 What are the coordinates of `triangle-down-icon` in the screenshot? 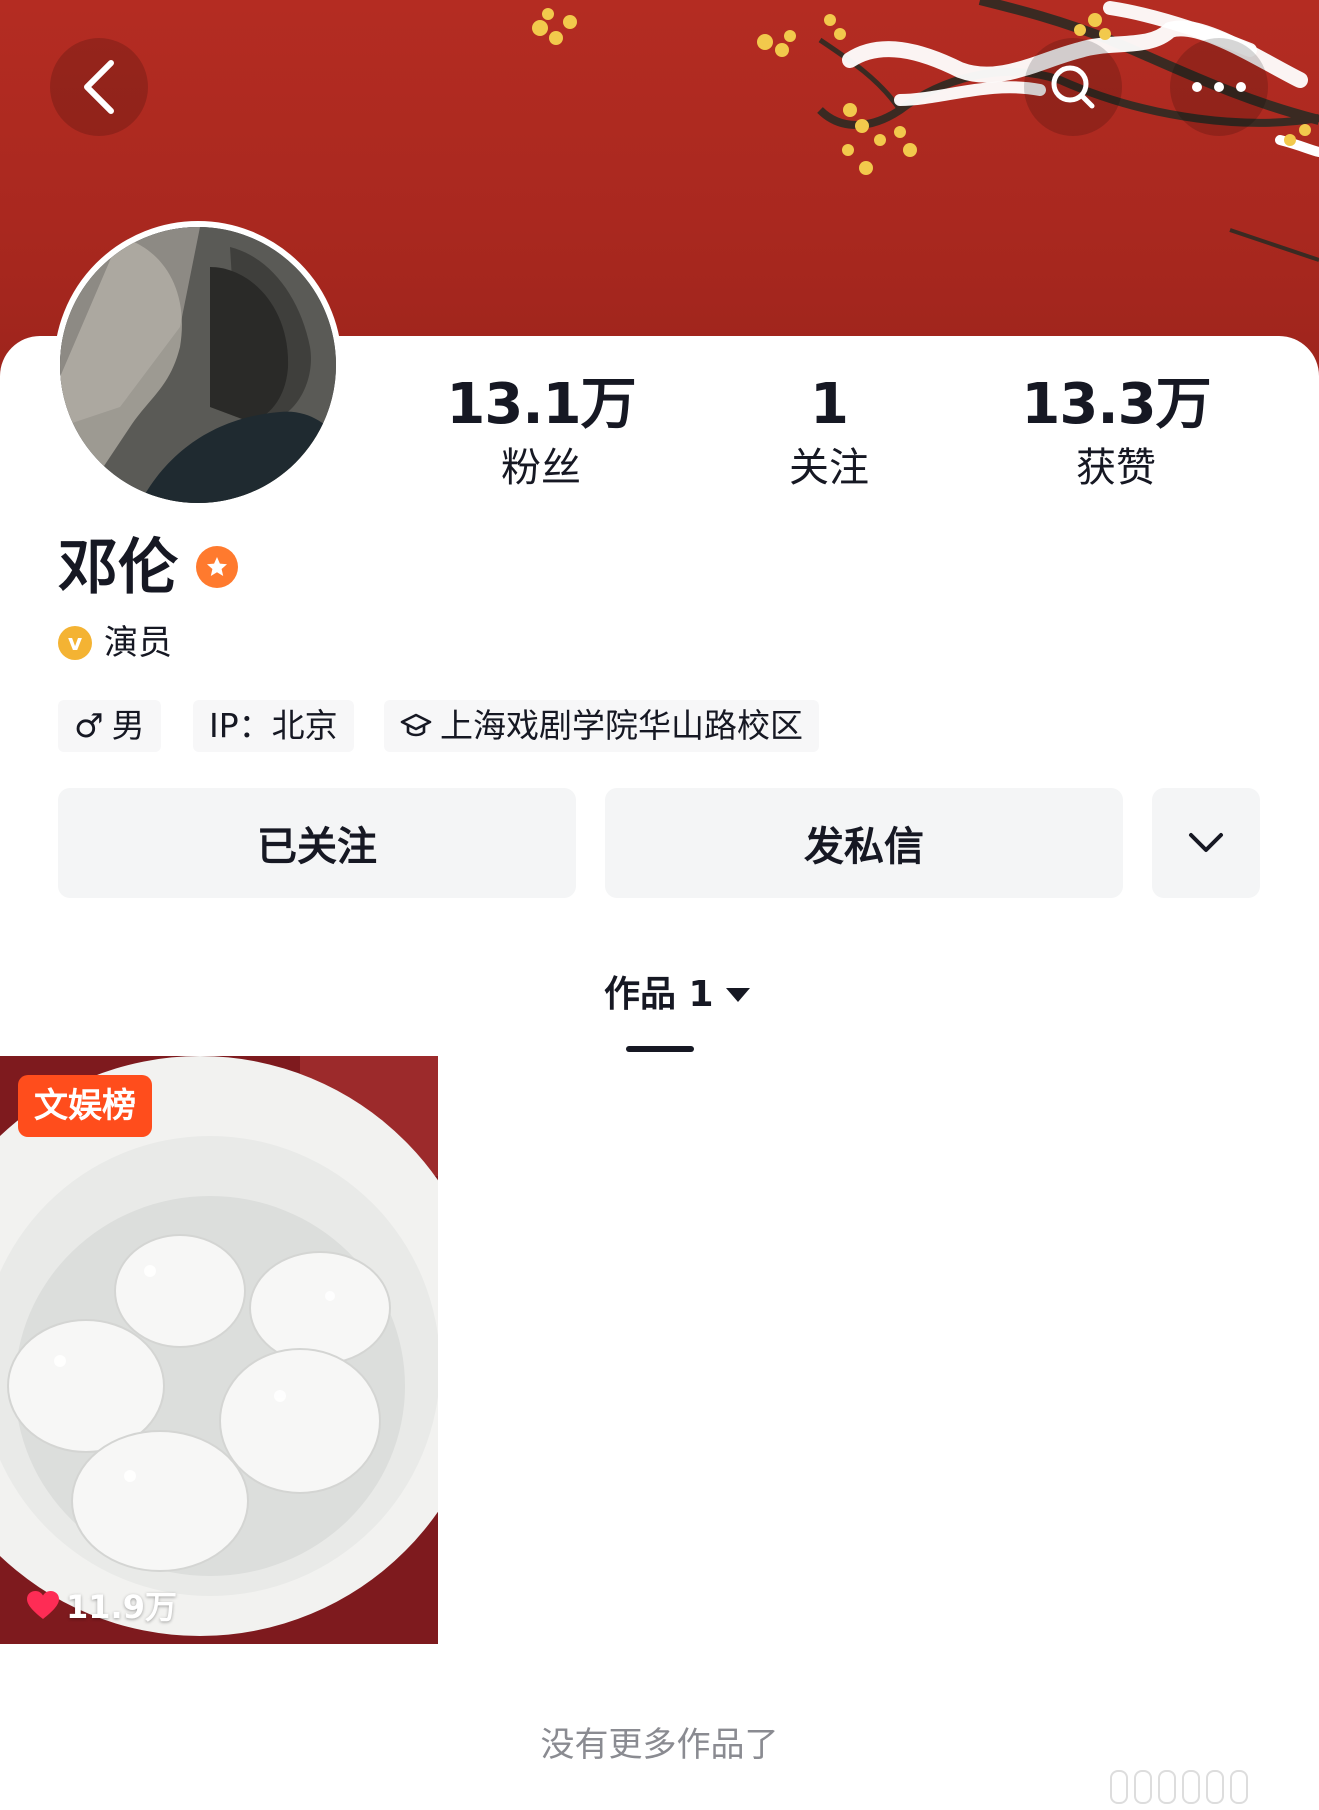 It's located at (737, 995).